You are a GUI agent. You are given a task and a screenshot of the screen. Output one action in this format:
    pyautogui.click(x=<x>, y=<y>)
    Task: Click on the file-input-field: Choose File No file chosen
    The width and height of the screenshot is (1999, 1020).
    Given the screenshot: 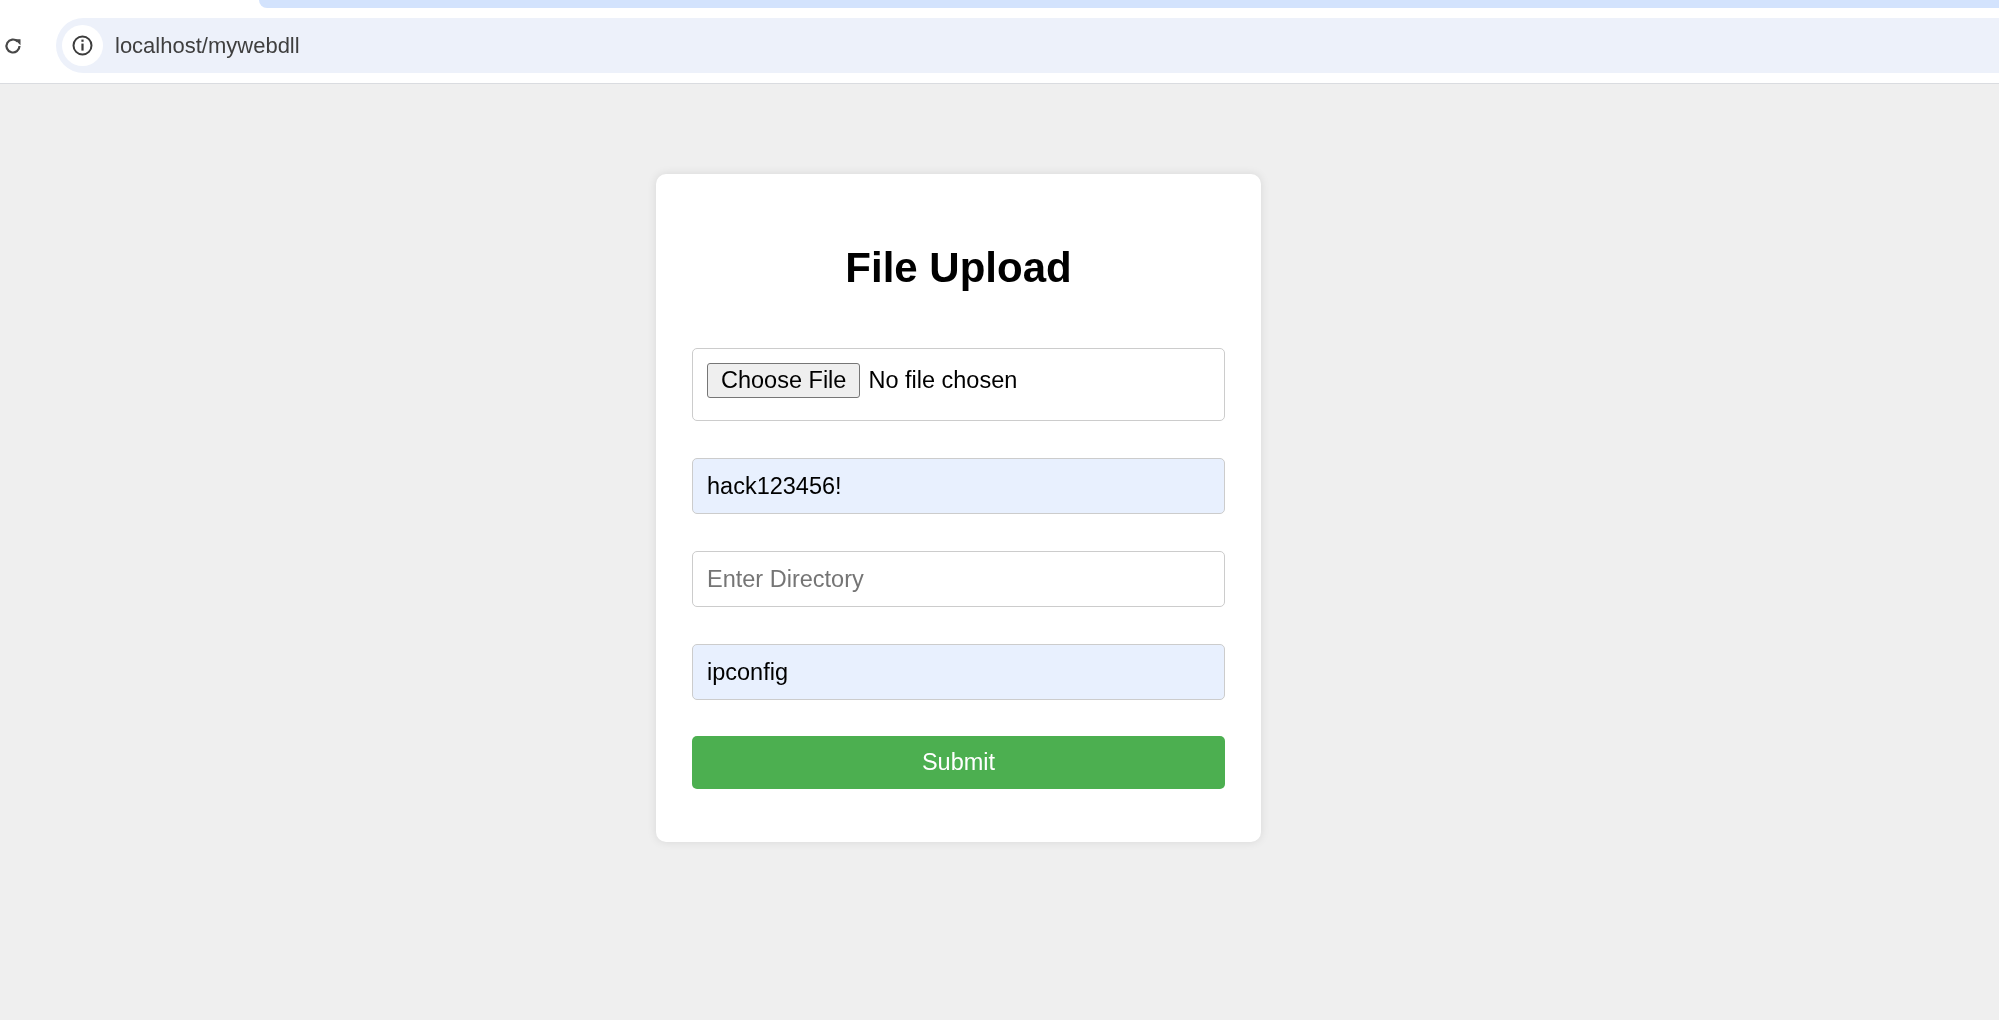 What is the action you would take?
    pyautogui.click(x=958, y=384)
    